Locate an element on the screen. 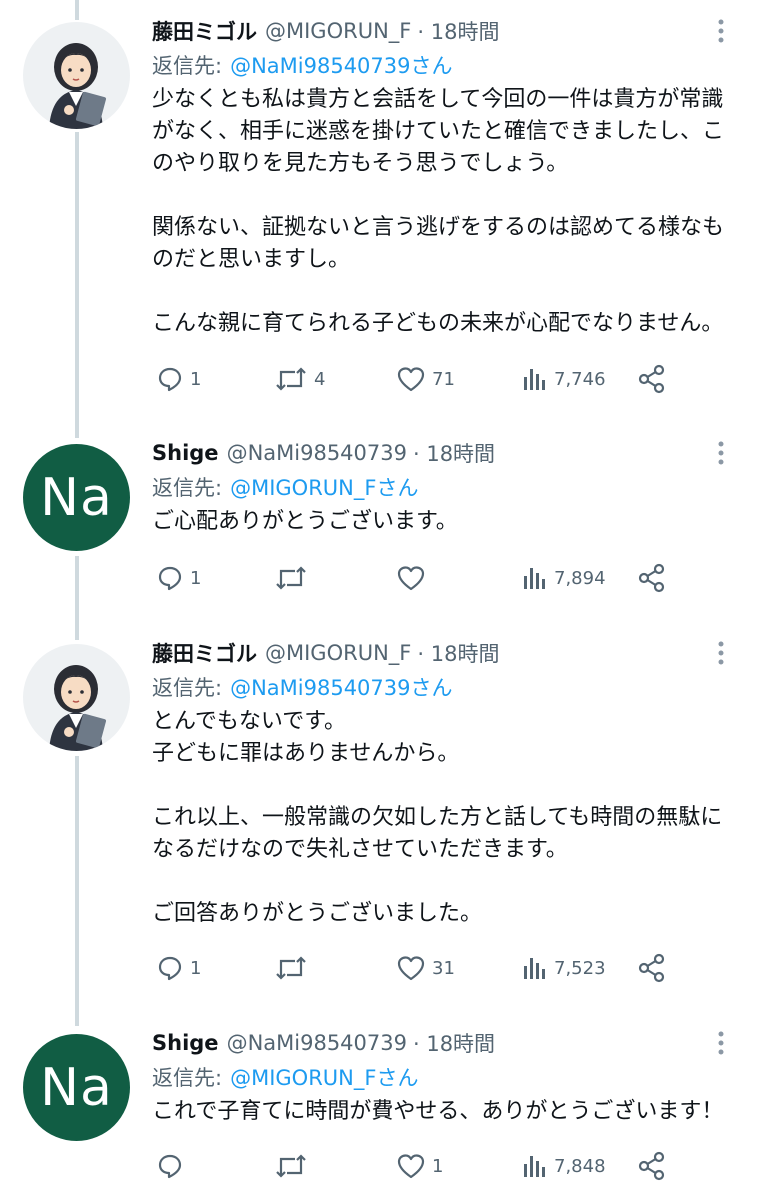 The image size is (761, 1200). action-bar: 1 31 7,523 is located at coordinates (432, 968).